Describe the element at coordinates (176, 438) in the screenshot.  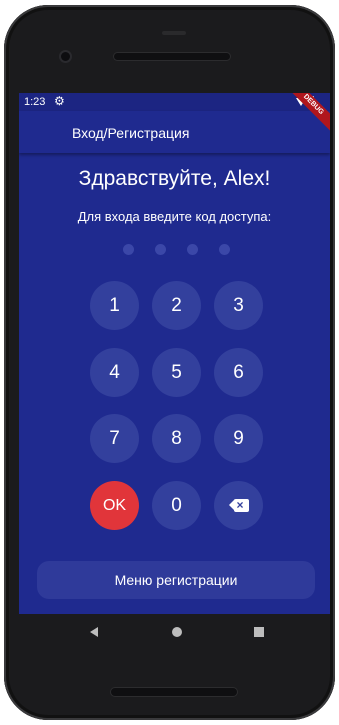
I see `key-8: 8` at that location.